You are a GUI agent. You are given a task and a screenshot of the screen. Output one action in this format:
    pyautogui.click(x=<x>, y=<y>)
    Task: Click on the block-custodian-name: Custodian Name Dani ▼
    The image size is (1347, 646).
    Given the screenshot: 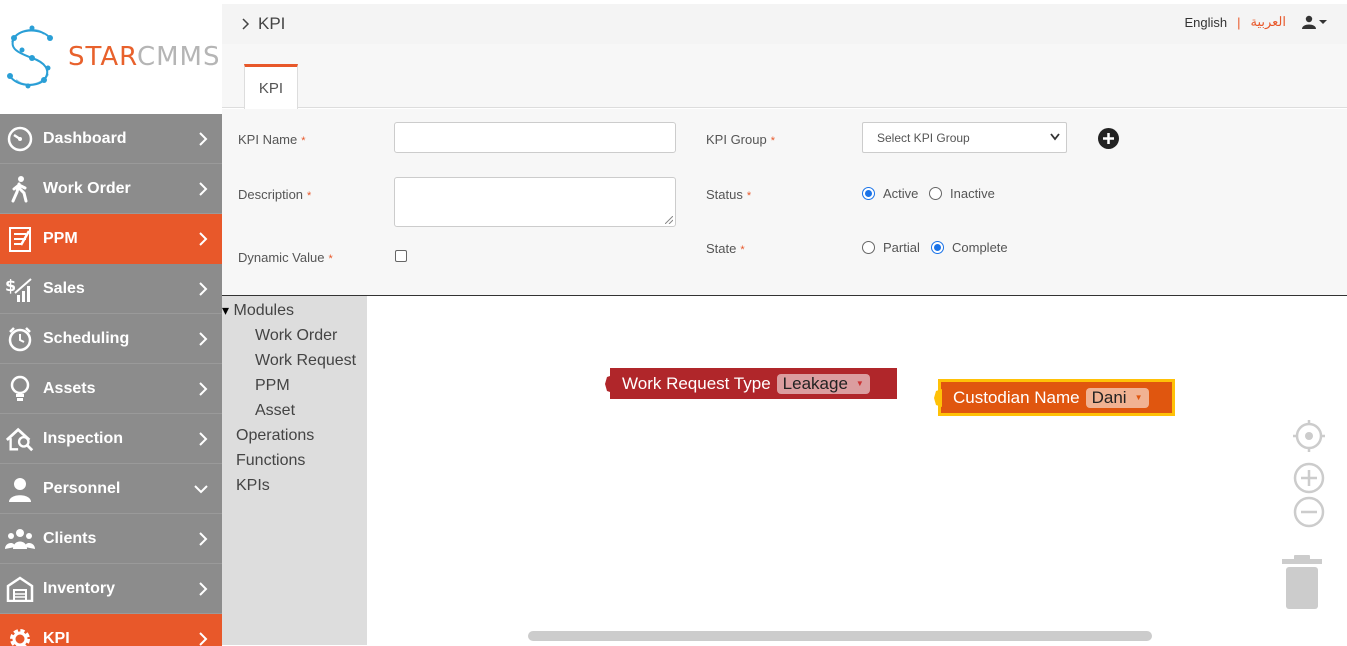 What is the action you would take?
    pyautogui.click(x=1054, y=397)
    